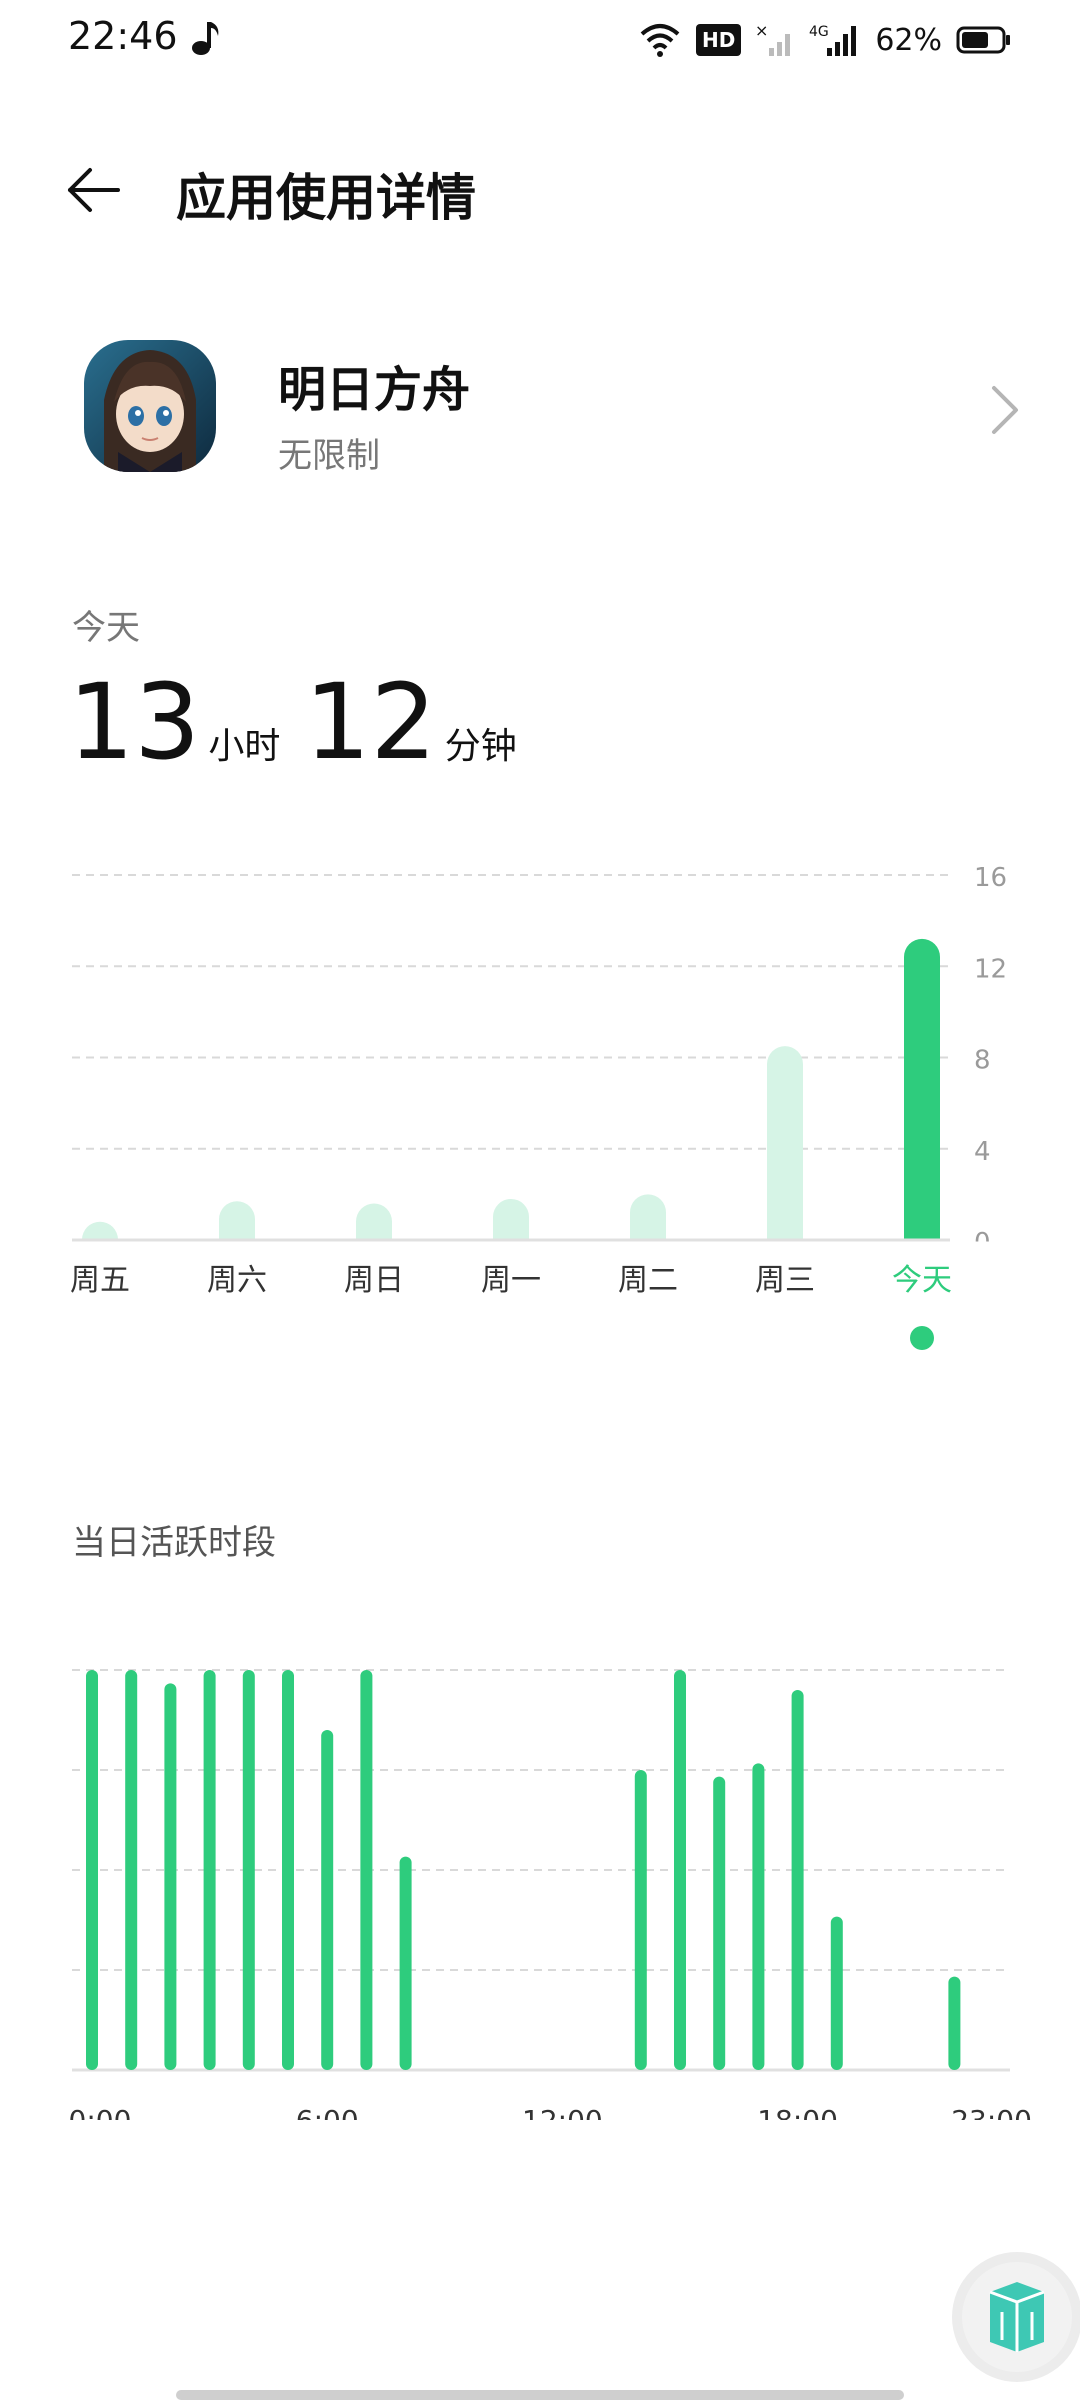  Describe the element at coordinates (134, 722) in the screenshot. I see `hours-value: 13` at that location.